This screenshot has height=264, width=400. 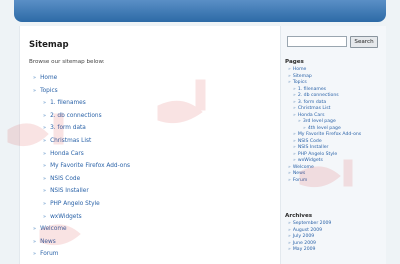 What do you see at coordinates (67, 154) in the screenshot?
I see `sitemap-link: Honda Cars` at bounding box center [67, 154].